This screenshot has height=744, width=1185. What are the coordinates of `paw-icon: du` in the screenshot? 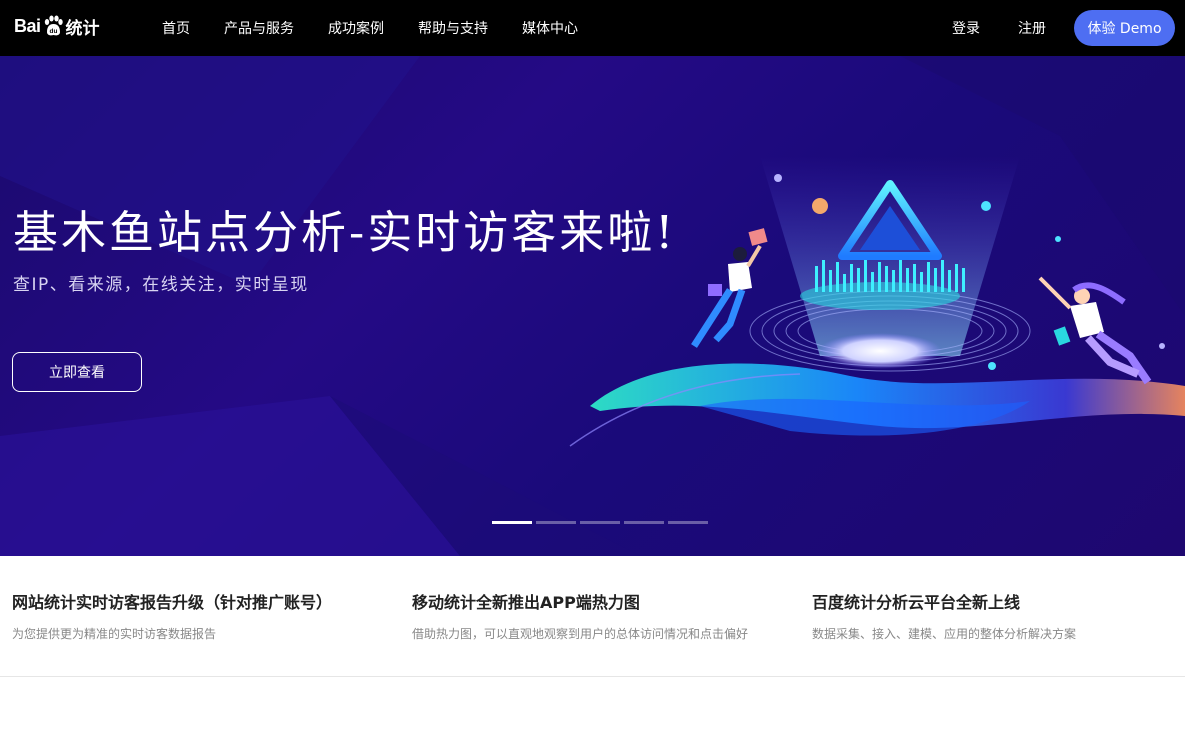 It's located at (53, 25).